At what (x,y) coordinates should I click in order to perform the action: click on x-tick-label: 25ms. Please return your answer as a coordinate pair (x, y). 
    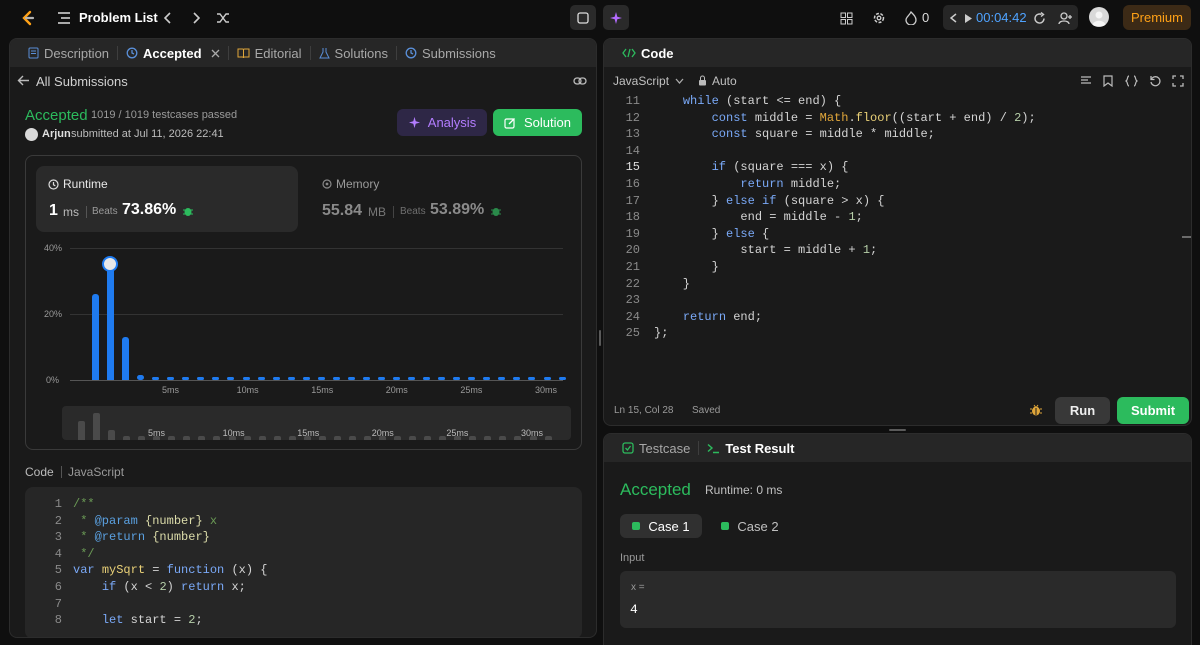
    Looking at the image, I should click on (471, 390).